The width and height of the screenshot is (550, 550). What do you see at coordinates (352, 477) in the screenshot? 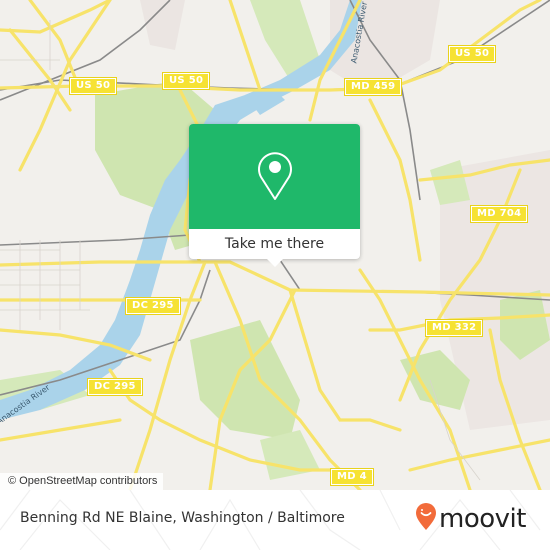
I see `road-shield-md4: MD 4` at bounding box center [352, 477].